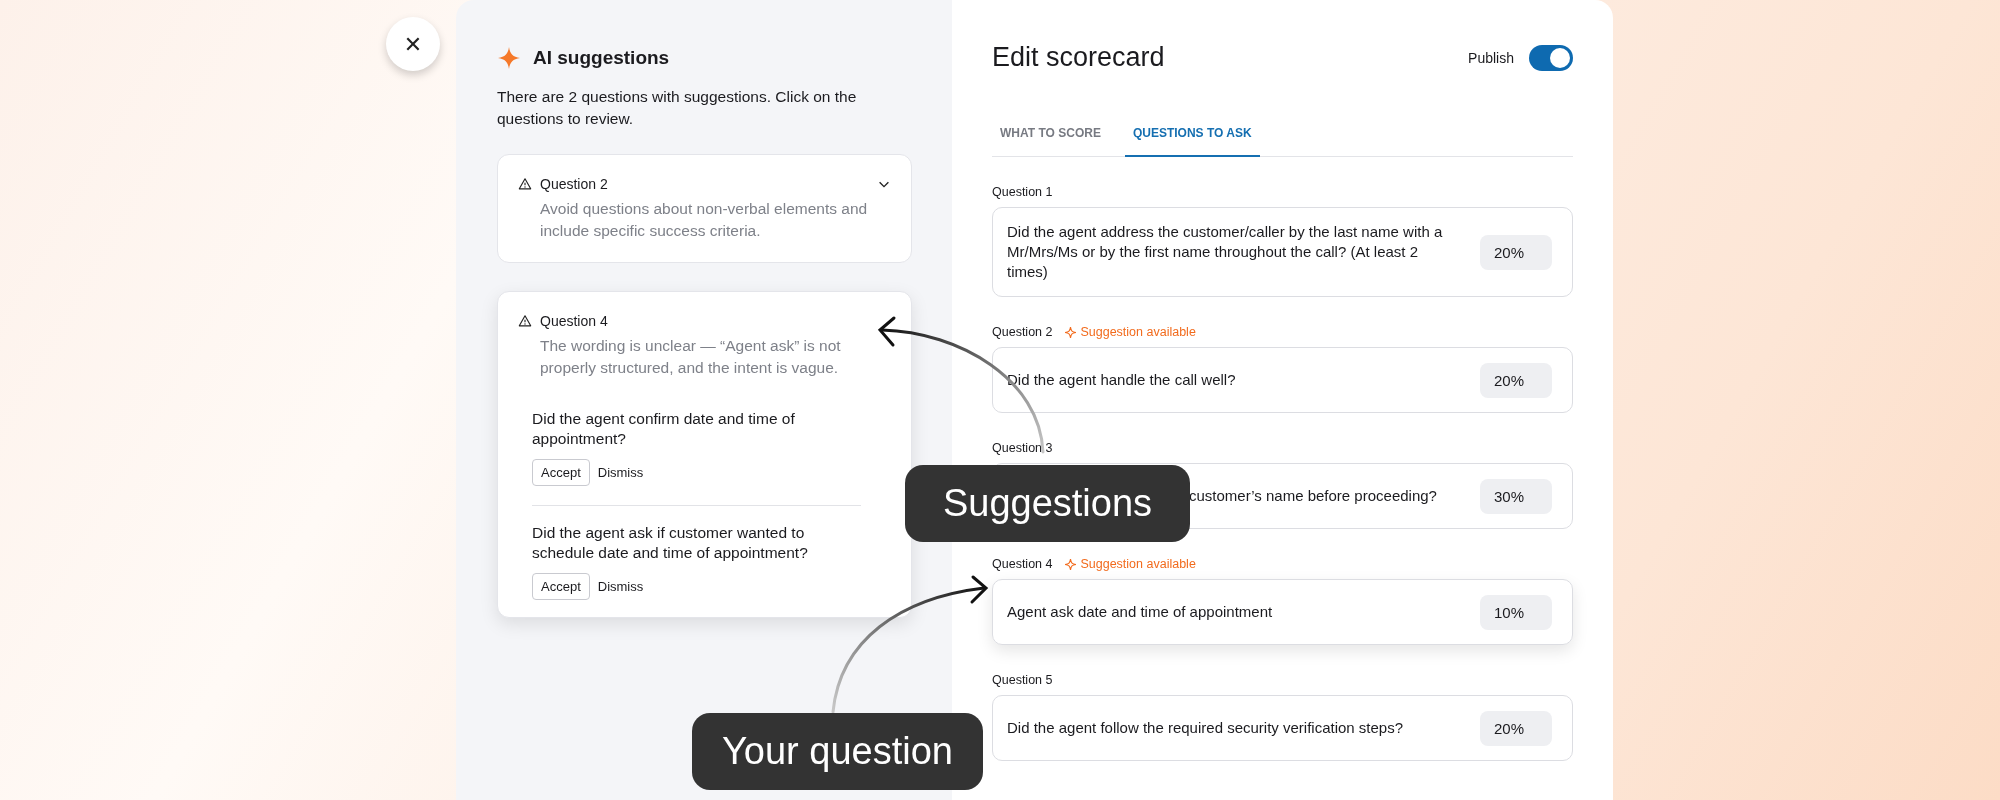 The image size is (2000, 800). Describe the element at coordinates (1022, 332) in the screenshot. I see `question-label: Question 2` at that location.